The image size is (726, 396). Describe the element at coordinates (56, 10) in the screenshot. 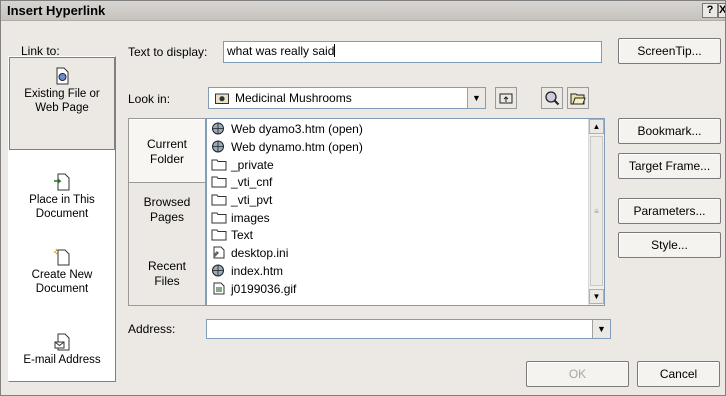

I see `dialog-title: Insert Hyperlink` at that location.